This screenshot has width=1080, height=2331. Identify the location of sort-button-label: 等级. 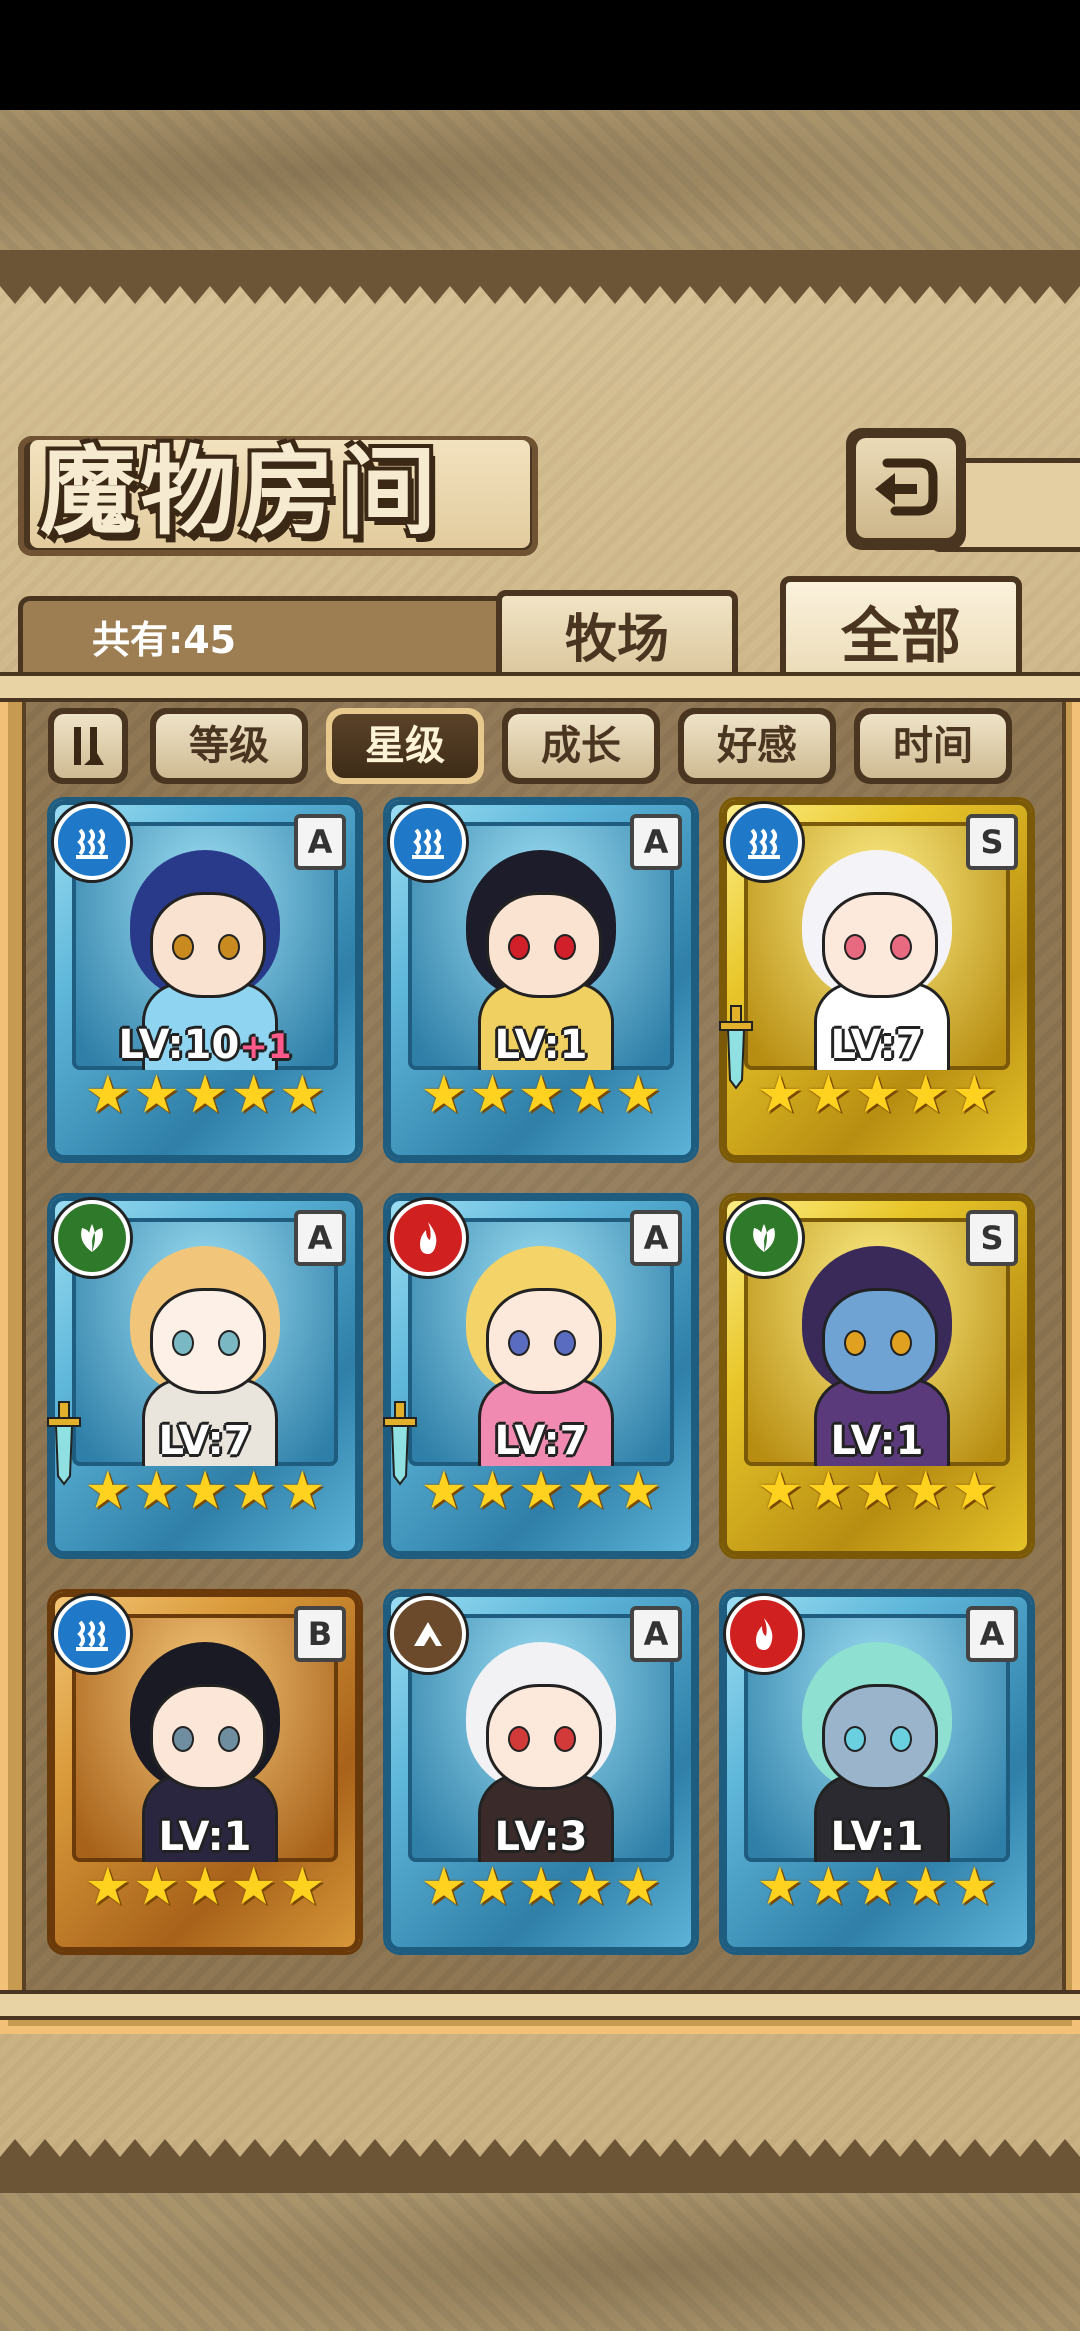
(229, 746).